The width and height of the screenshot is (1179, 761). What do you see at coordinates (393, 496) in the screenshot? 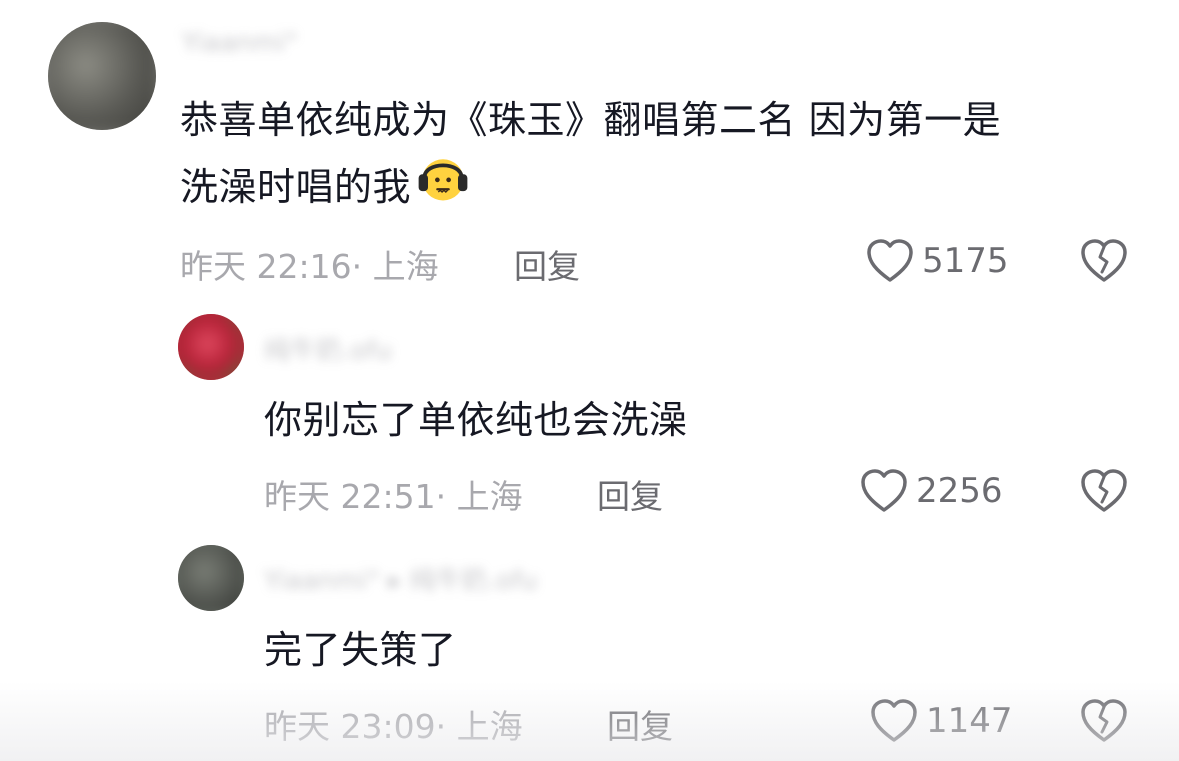
I see `comment-meta: 昨天 22:51· 上海` at bounding box center [393, 496].